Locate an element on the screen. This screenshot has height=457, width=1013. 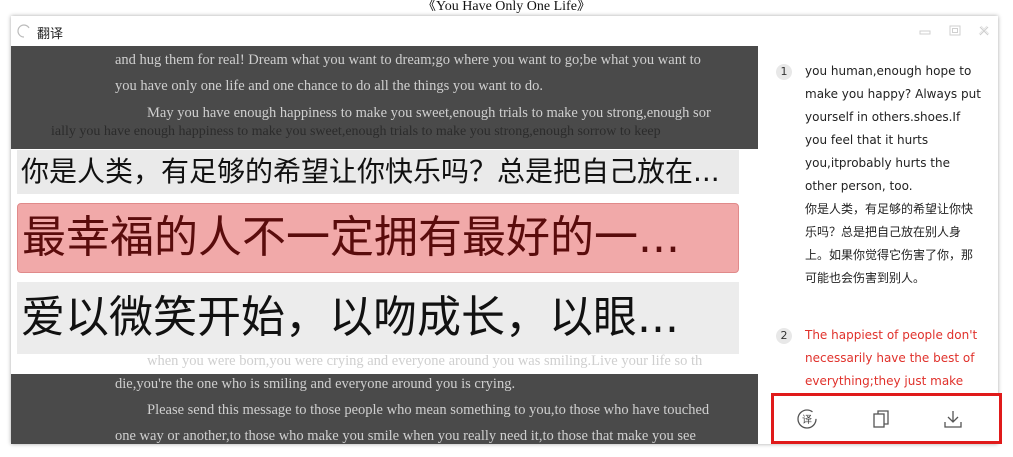
minimize-icon is located at coordinates (925, 31).